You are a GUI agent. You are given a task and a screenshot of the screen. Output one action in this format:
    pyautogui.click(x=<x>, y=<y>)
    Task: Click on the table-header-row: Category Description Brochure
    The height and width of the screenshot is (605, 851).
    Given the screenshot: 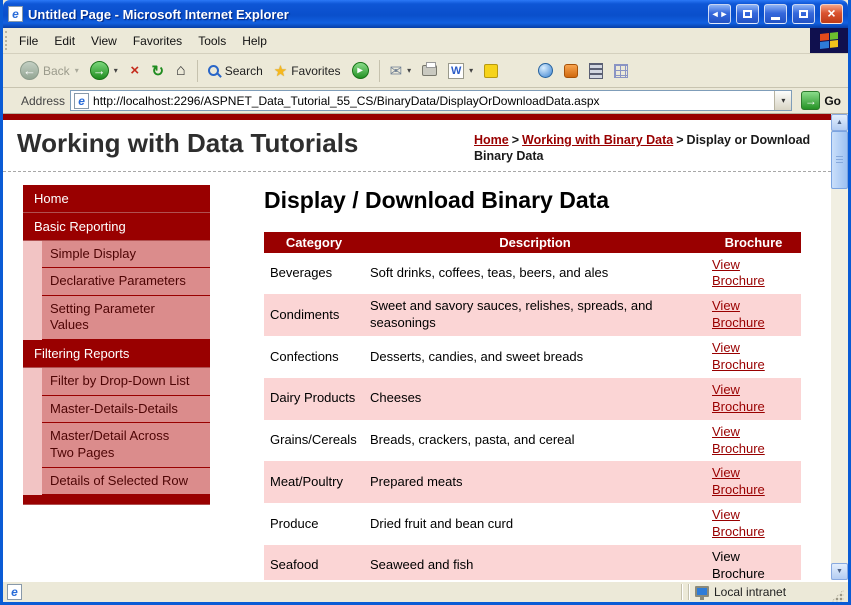 What is the action you would take?
    pyautogui.click(x=532, y=242)
    